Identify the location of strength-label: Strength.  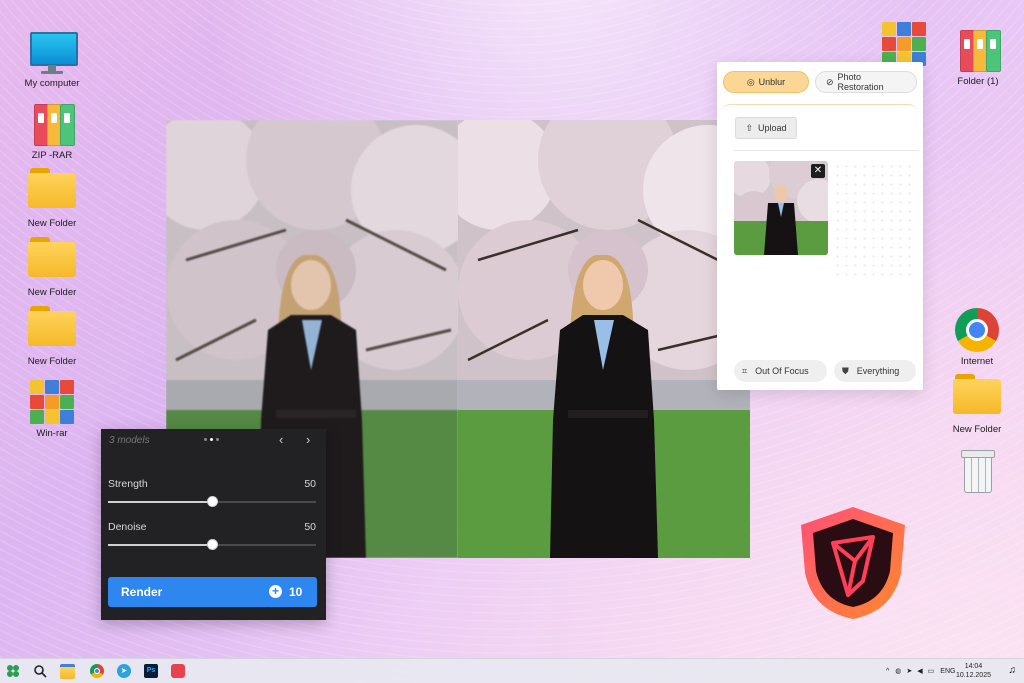
(128, 484).